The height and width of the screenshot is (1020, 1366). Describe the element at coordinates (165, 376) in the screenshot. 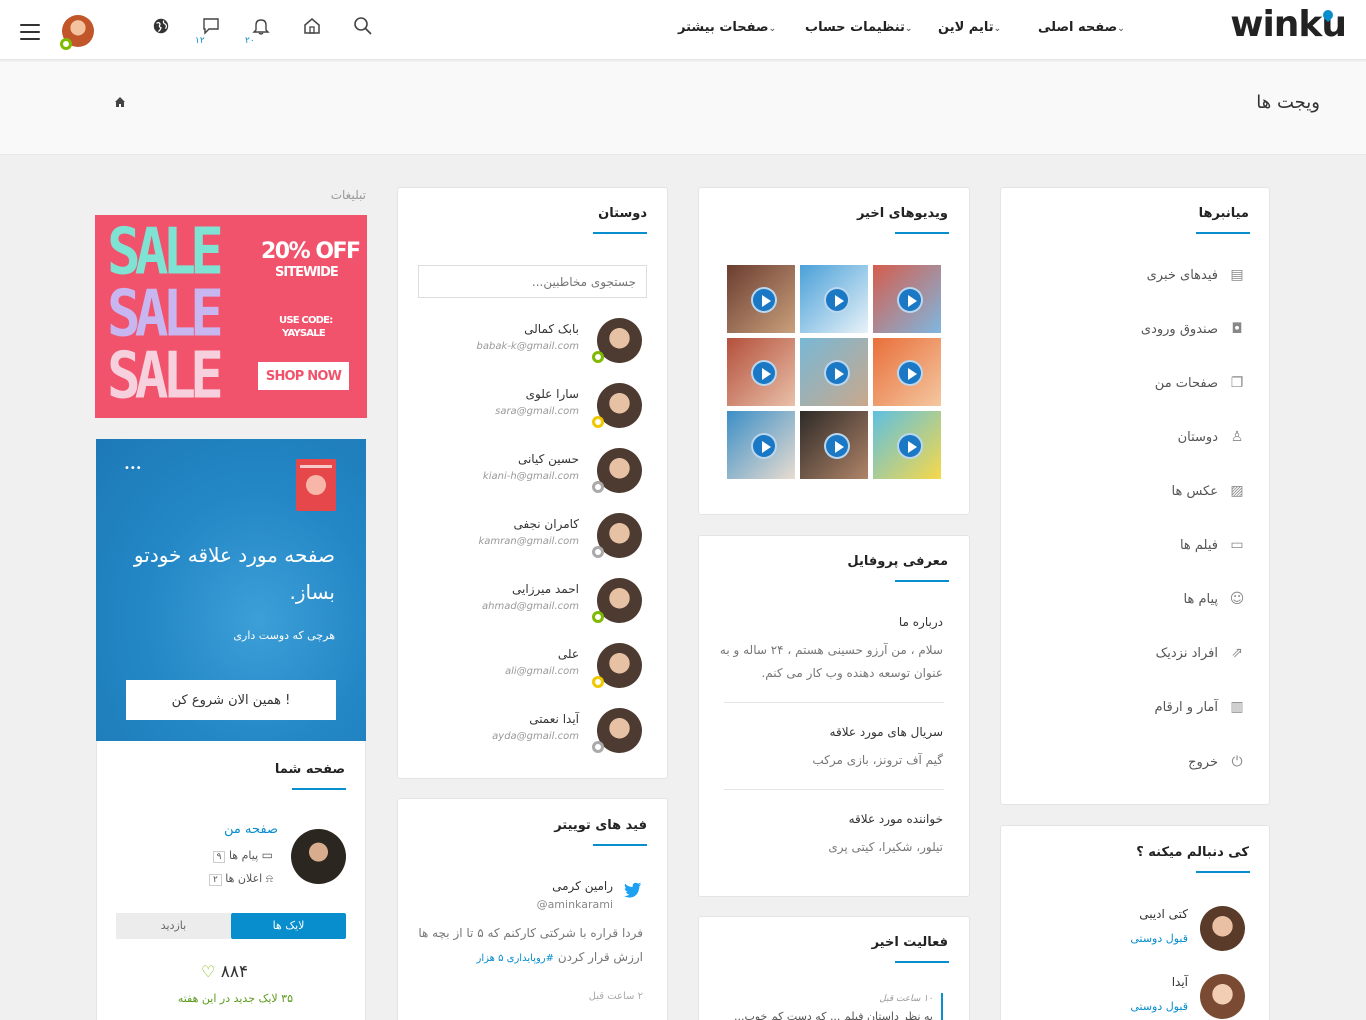

I see `sale-word: SALE` at that location.